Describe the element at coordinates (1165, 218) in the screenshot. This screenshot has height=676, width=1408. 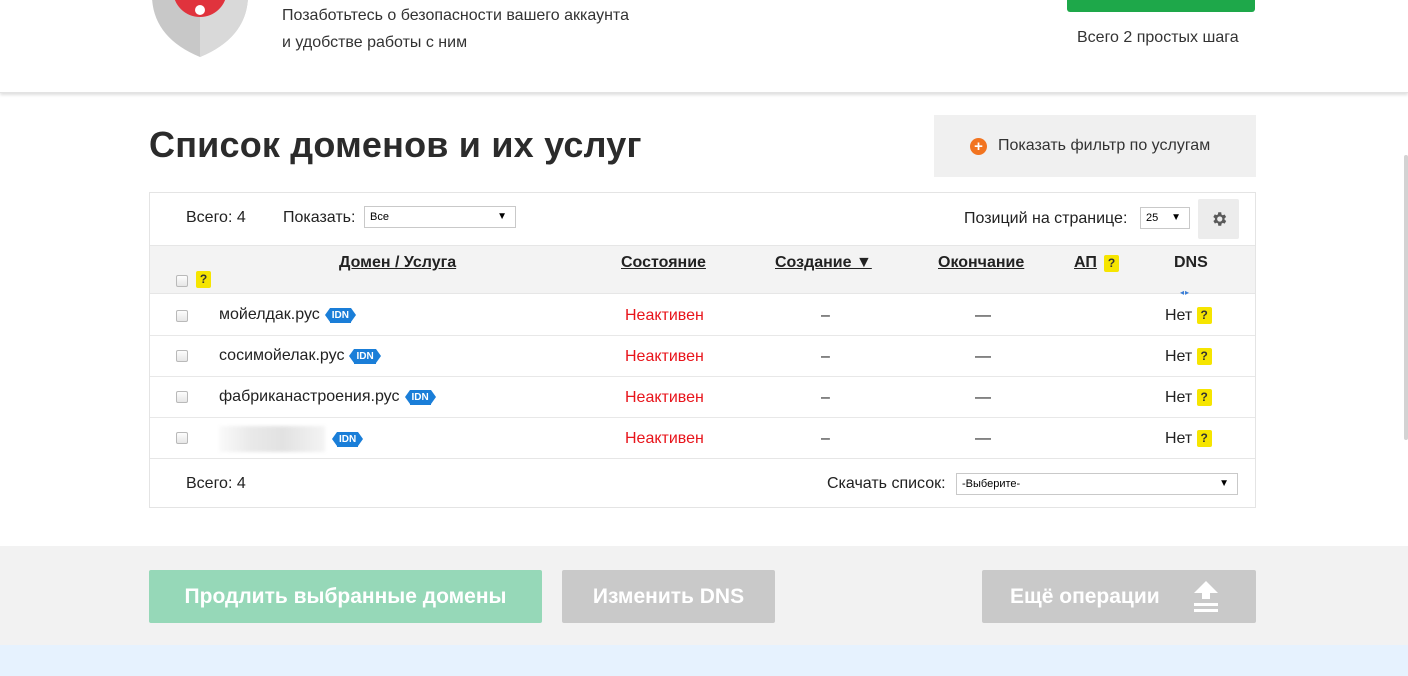
I see `per-page-select: 25 ▼` at that location.